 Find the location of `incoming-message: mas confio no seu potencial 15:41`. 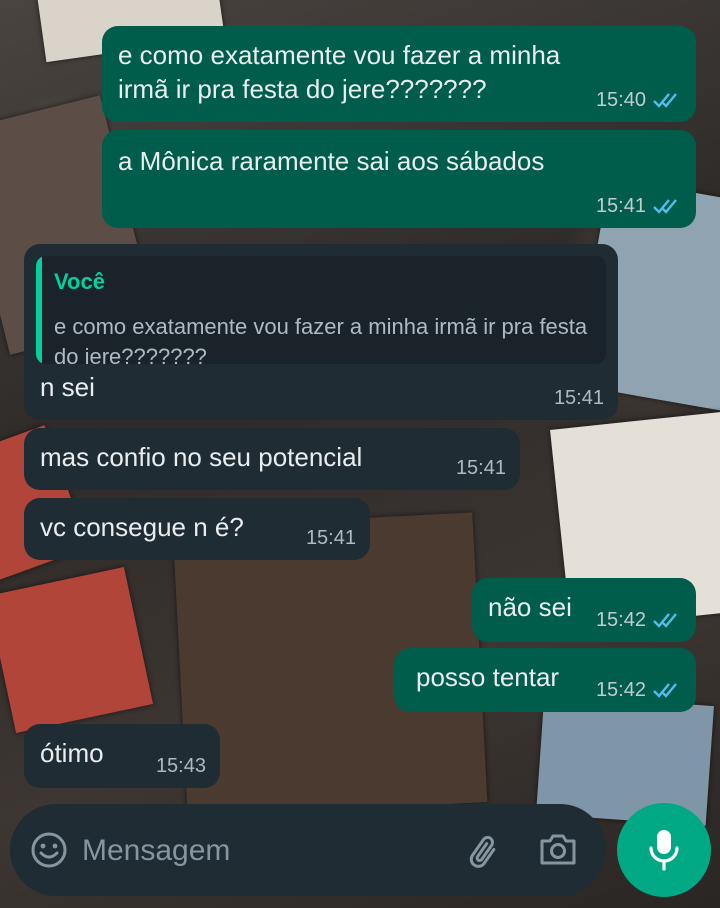

incoming-message: mas confio no seu potencial 15:41 is located at coordinates (272, 459).